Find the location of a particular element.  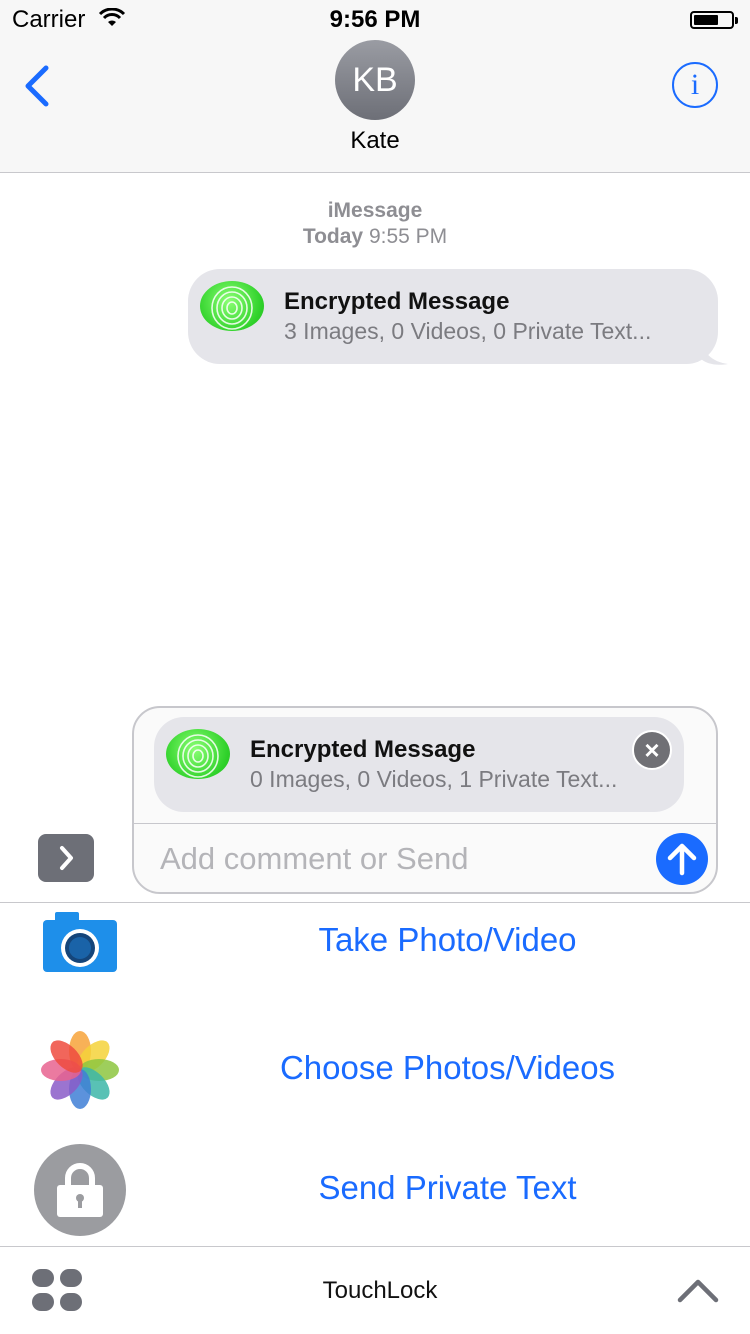

panel-divider is located at coordinates (375, 902).